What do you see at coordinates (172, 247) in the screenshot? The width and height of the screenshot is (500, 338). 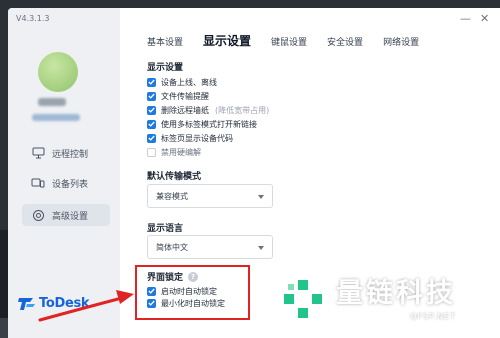 I see `display-language-value: 简体中文` at bounding box center [172, 247].